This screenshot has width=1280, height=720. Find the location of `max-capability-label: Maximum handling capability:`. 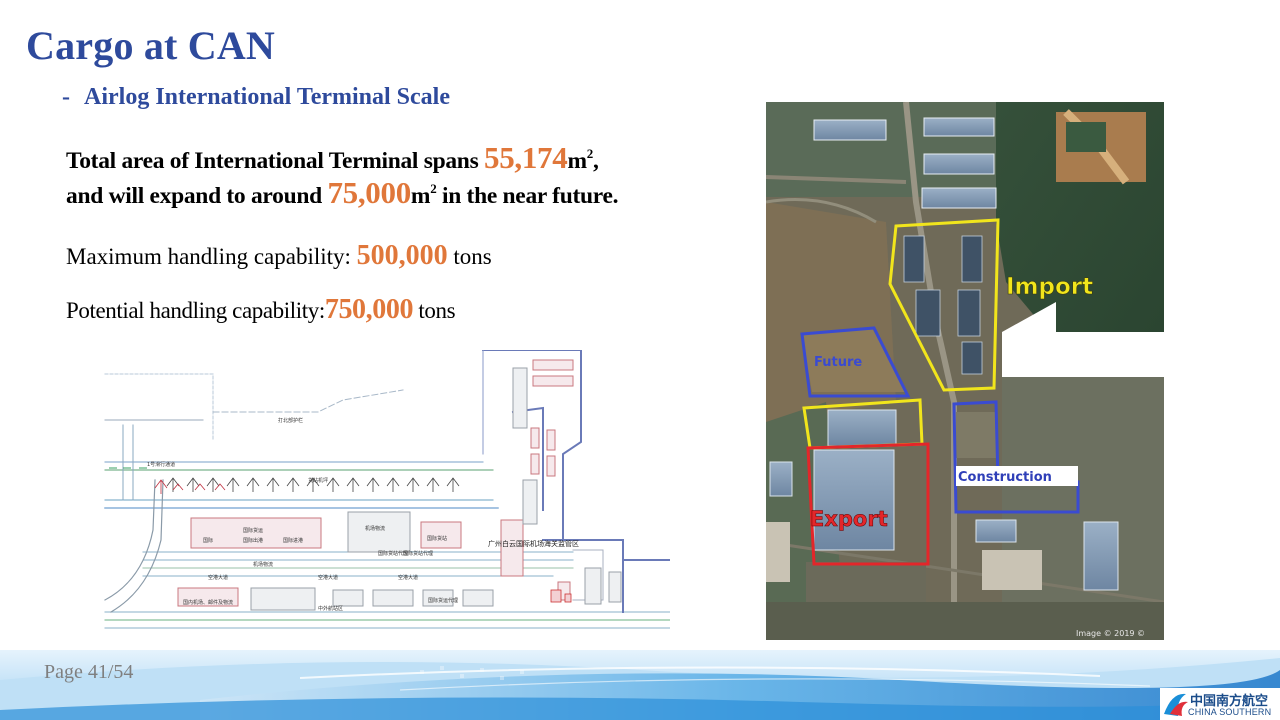

max-capability-label: Maximum handling capability: is located at coordinates (211, 256).